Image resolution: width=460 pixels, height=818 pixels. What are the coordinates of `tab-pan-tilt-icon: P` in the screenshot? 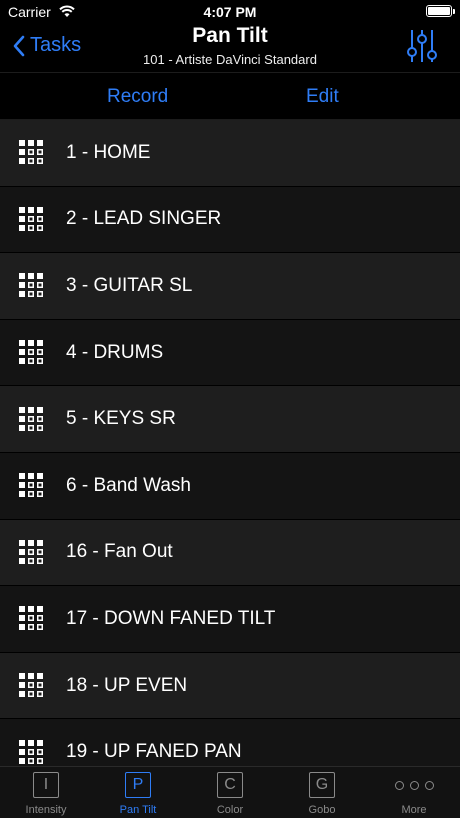 It's located at (138, 785).